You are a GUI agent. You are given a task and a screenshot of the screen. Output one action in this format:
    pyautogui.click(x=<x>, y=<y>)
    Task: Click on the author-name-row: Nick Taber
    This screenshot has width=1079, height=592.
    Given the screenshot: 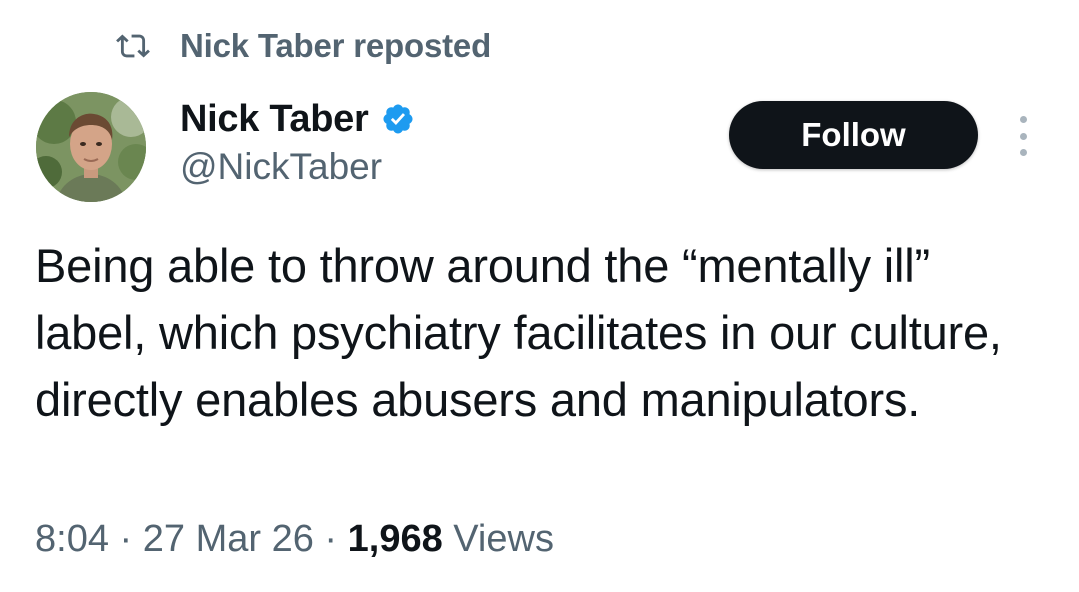 What is the action you would take?
    pyautogui.click(x=297, y=119)
    